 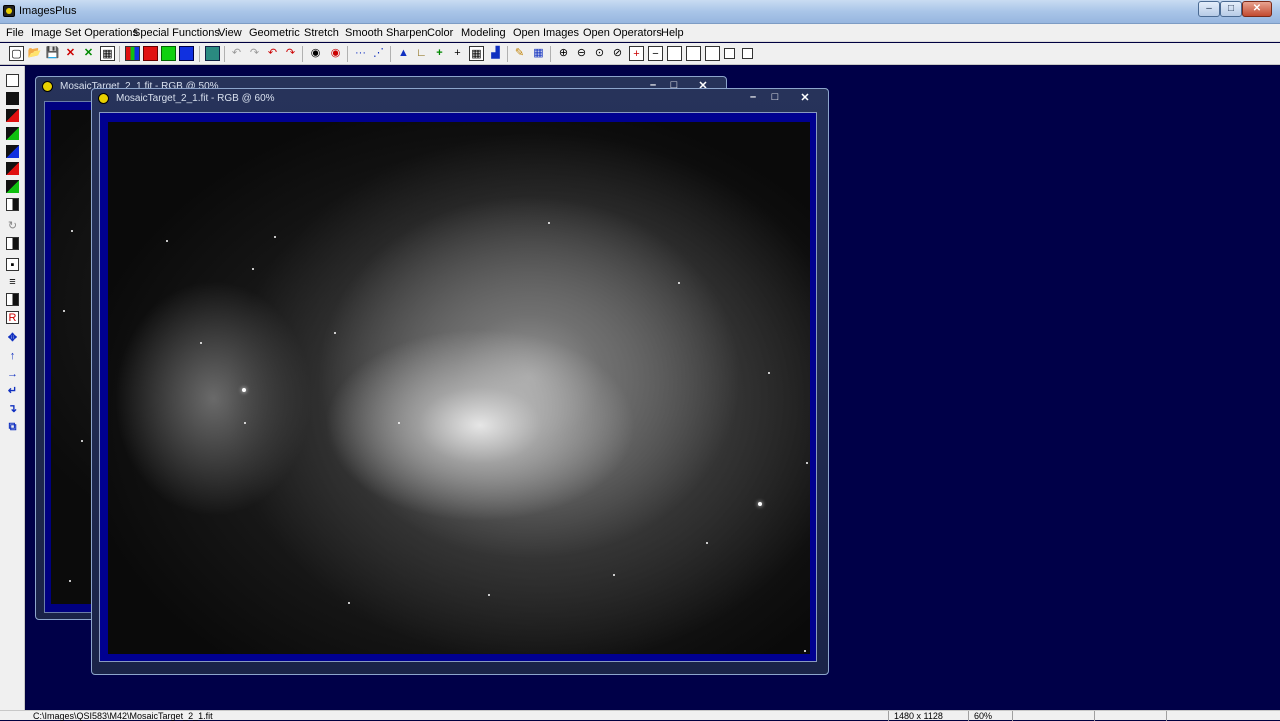 What do you see at coordinates (693, 53) in the screenshot?
I see `window-size-2-icon` at bounding box center [693, 53].